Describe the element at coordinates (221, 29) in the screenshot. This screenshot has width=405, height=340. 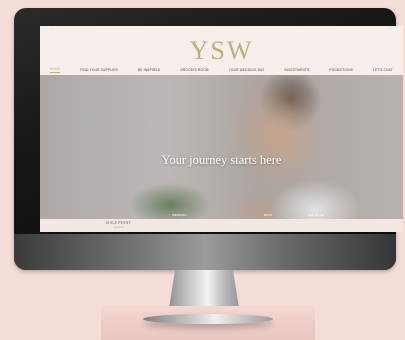
I see `top-utility-bar: — — — —` at that location.